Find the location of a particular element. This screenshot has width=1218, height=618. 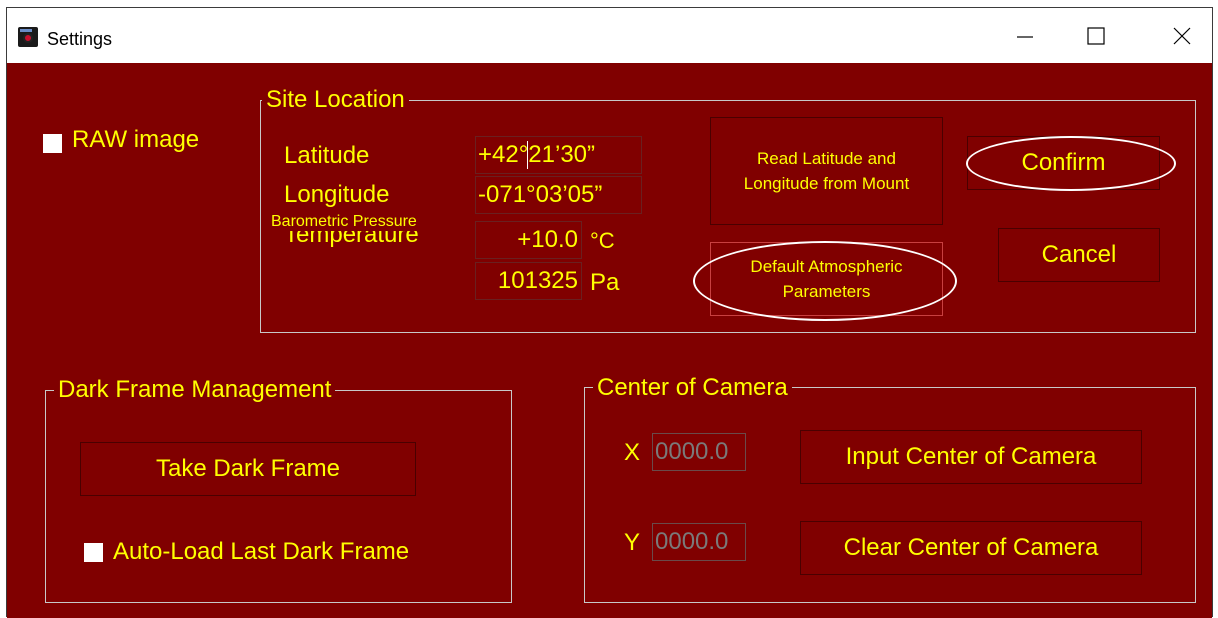

default-atmospheric-button: Default Atmospheric Parameters is located at coordinates (826, 279).